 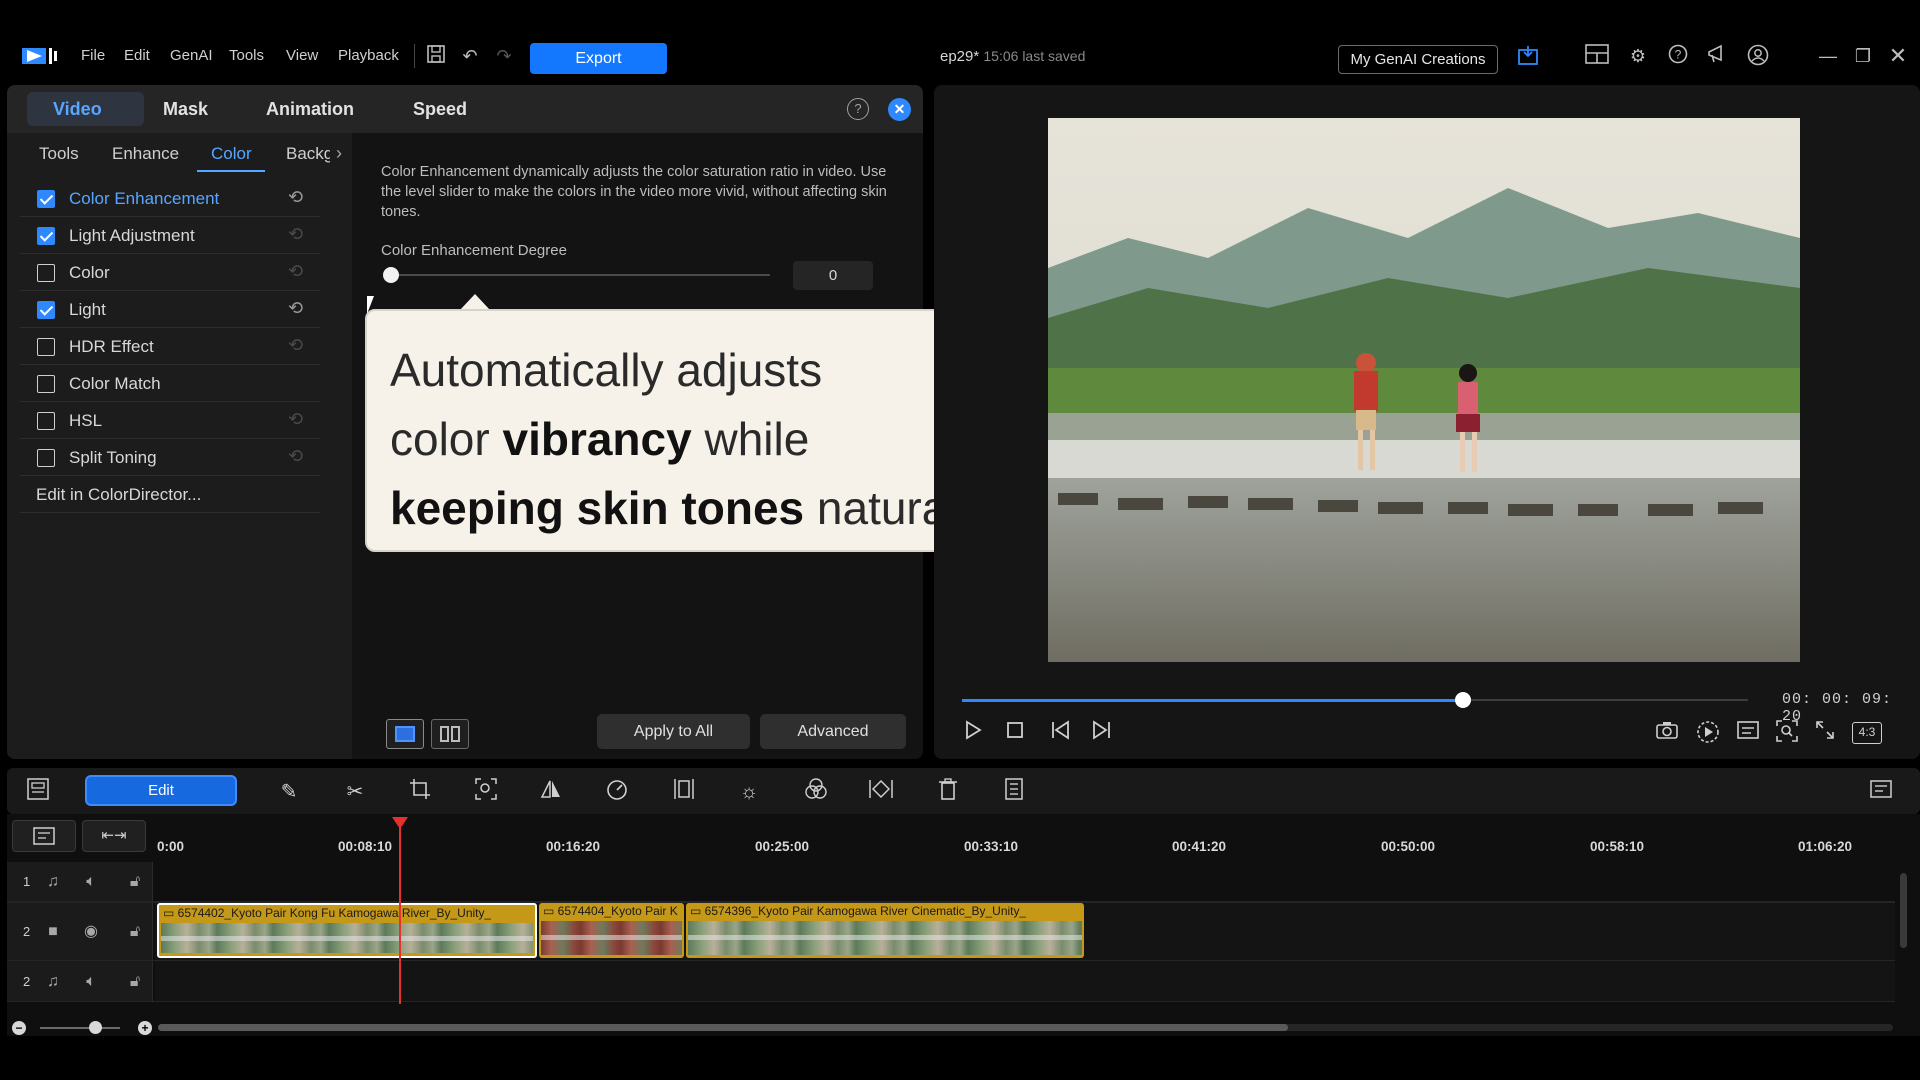 What do you see at coordinates (1867, 733) in the screenshot?
I see `aspect-ratio-button: 4:3` at bounding box center [1867, 733].